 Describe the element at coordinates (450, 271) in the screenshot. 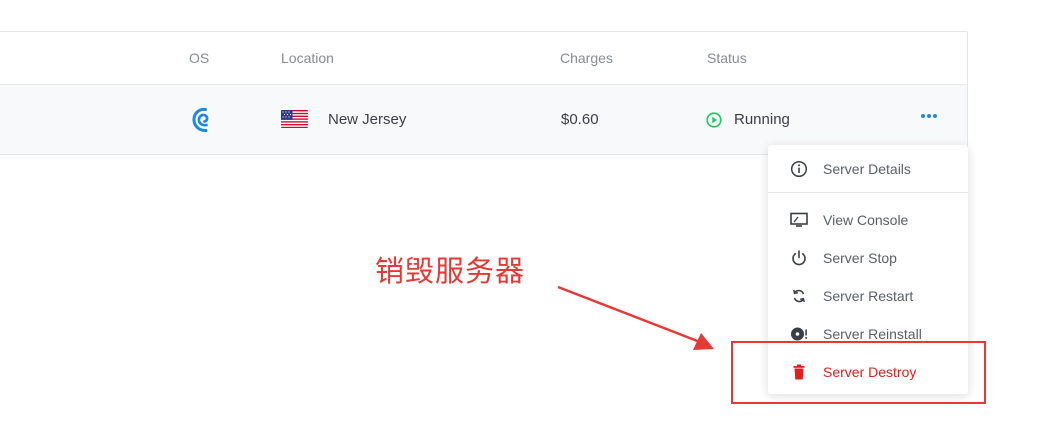

I see `annotation-label: 销毁服务器` at that location.